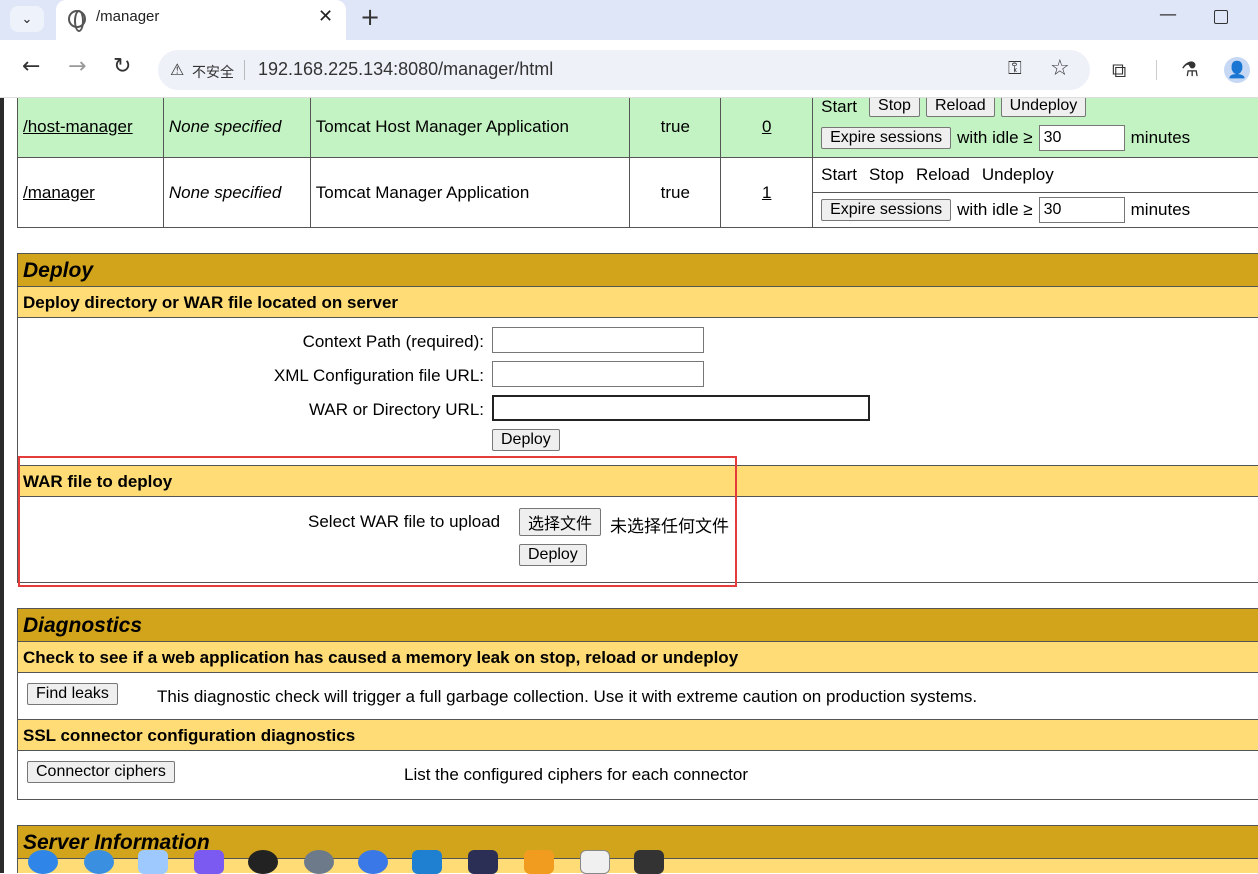 This screenshot has width=1258, height=874. I want to click on warning-icon: ⚠, so click(177, 69).